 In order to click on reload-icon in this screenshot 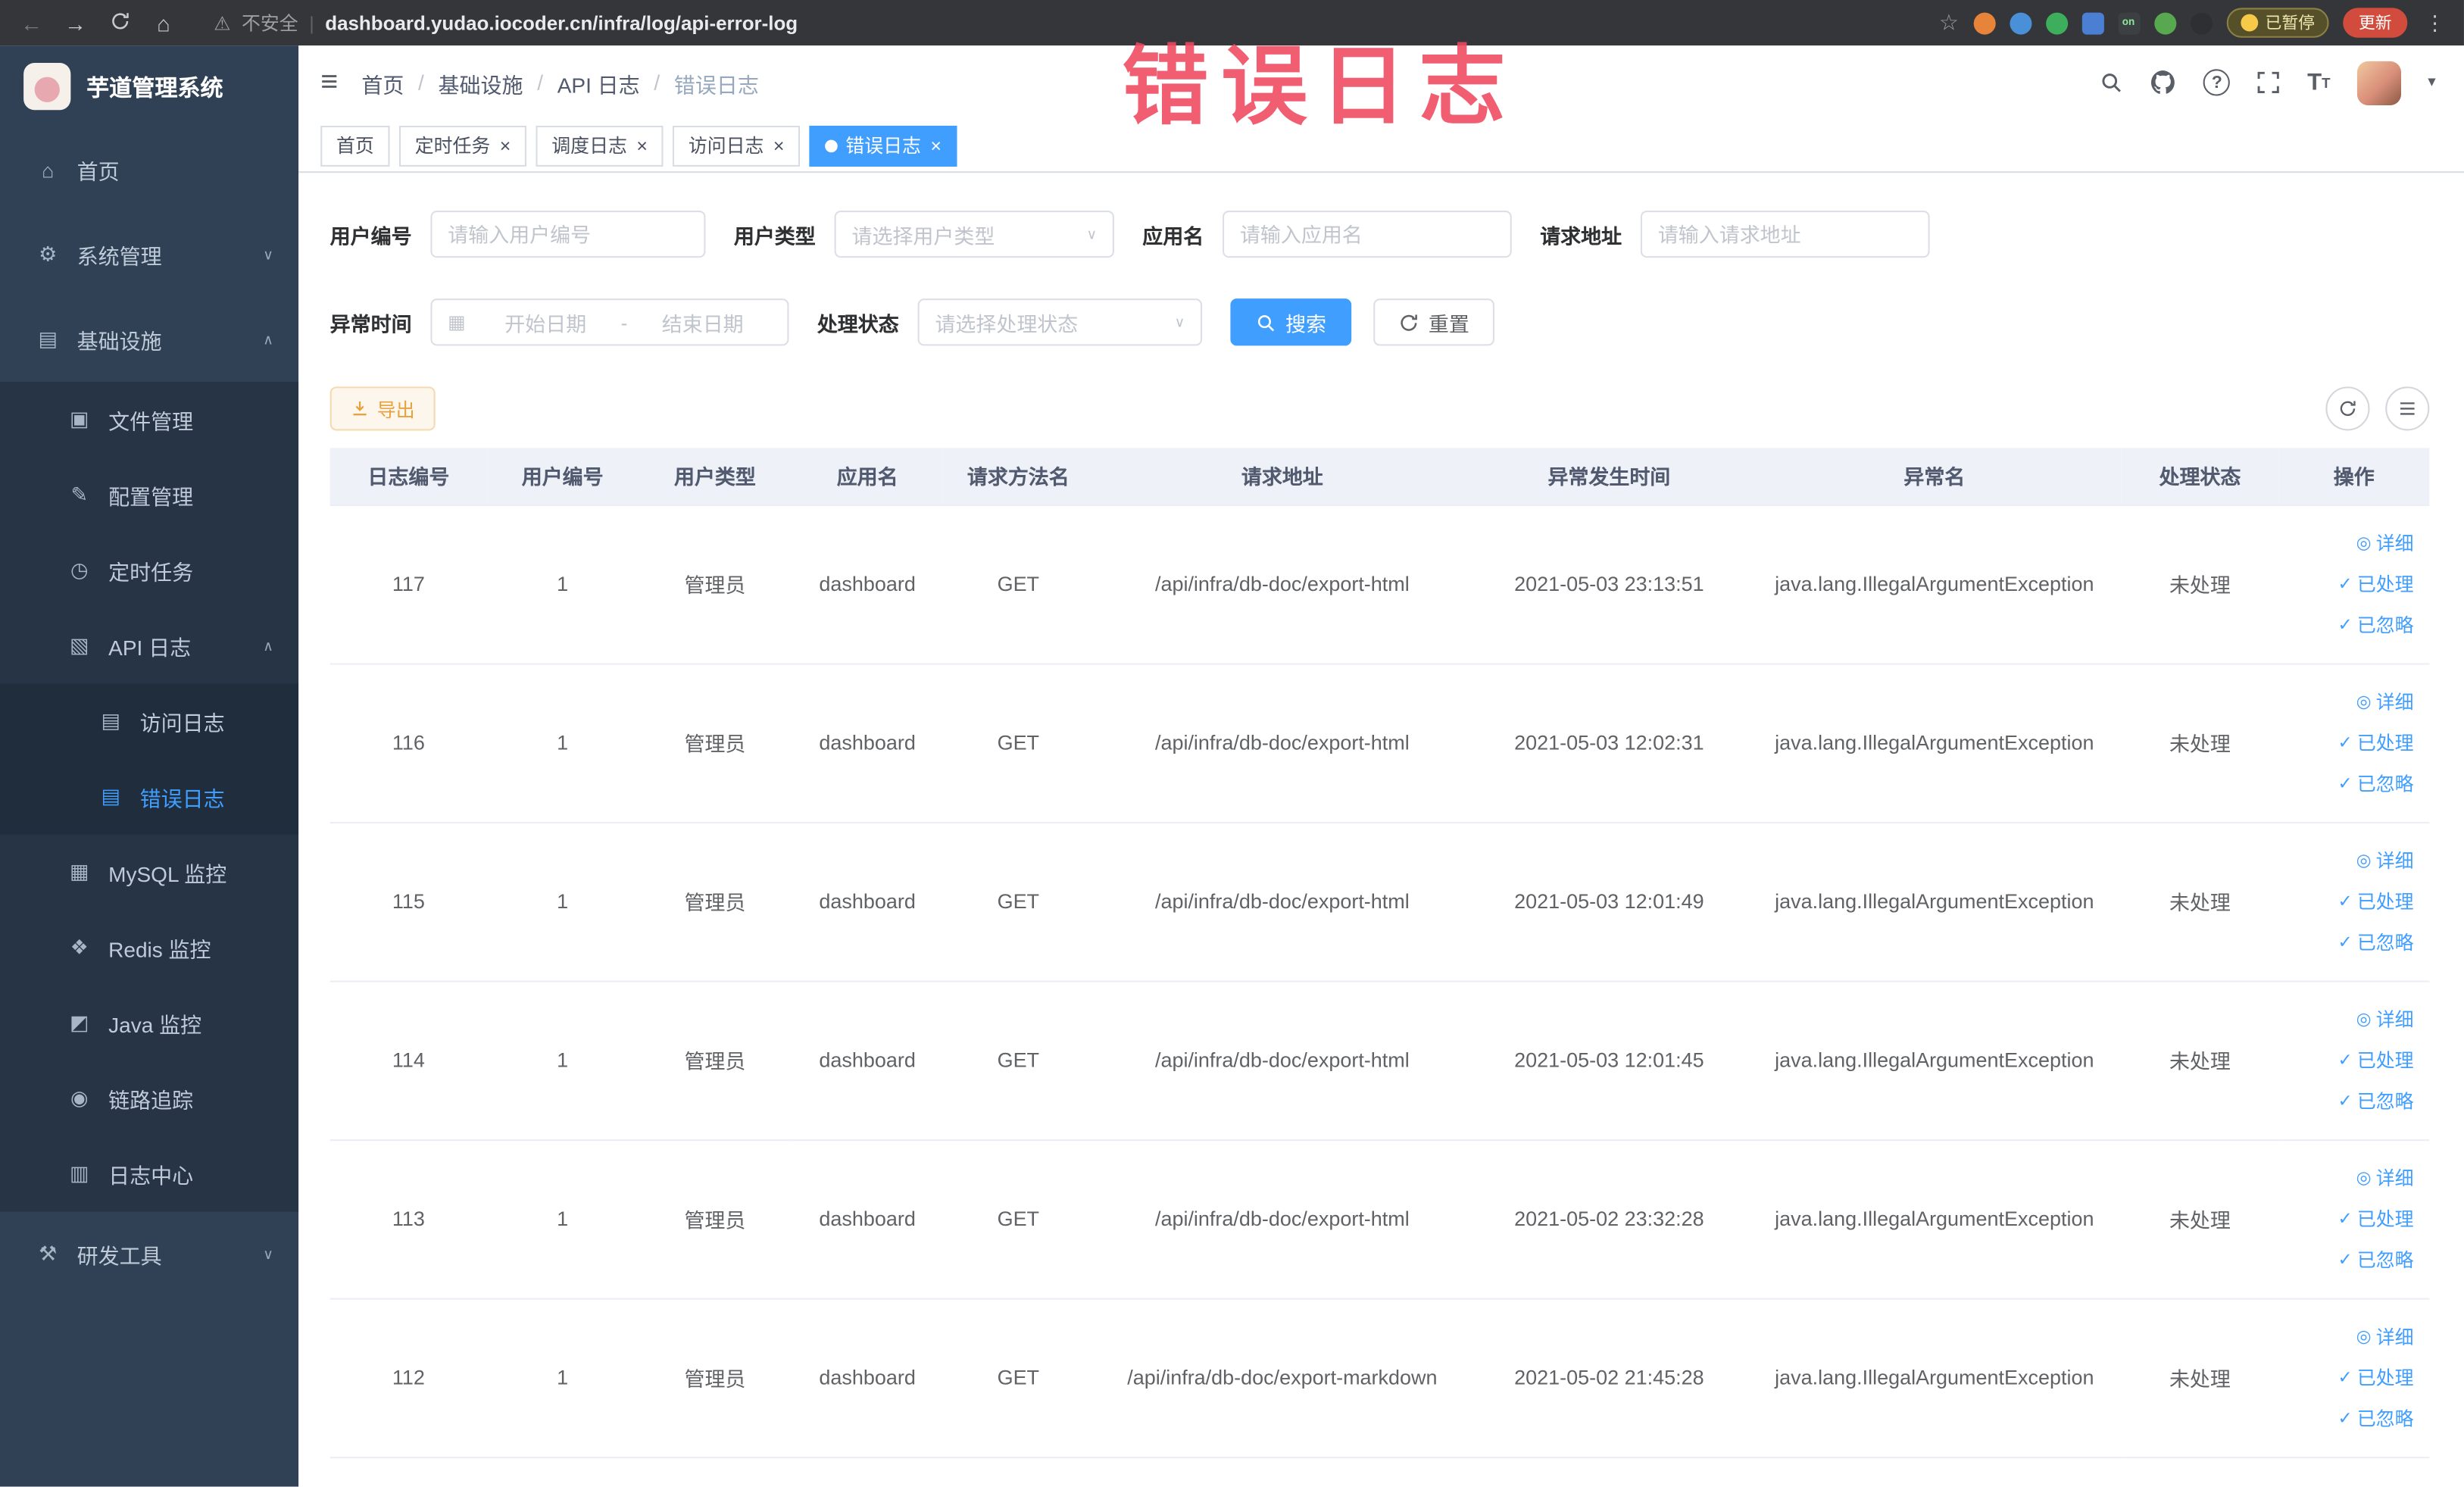, I will do `click(119, 22)`.